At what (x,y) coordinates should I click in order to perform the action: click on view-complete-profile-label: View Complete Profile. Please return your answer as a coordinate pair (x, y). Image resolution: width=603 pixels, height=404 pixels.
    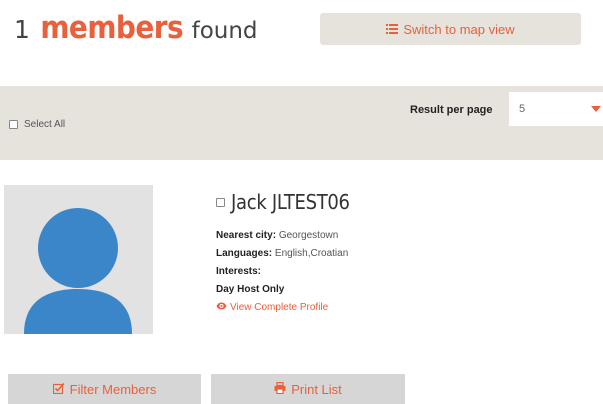
    Looking at the image, I should click on (279, 307).